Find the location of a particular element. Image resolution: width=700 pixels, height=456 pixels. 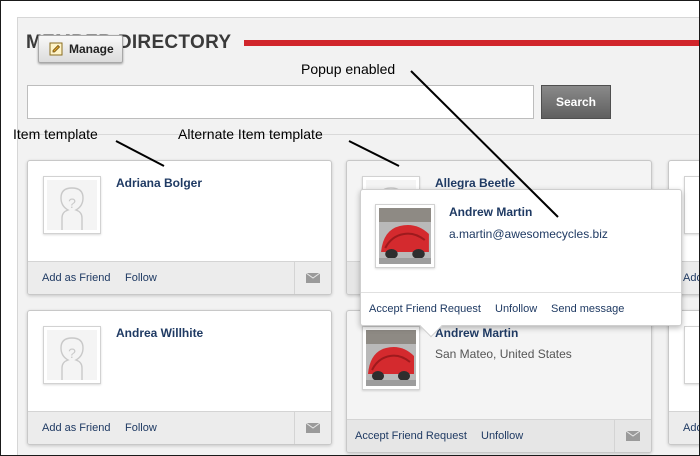

card-footer: Accept Friend Request Unfollow is located at coordinates (499, 435).